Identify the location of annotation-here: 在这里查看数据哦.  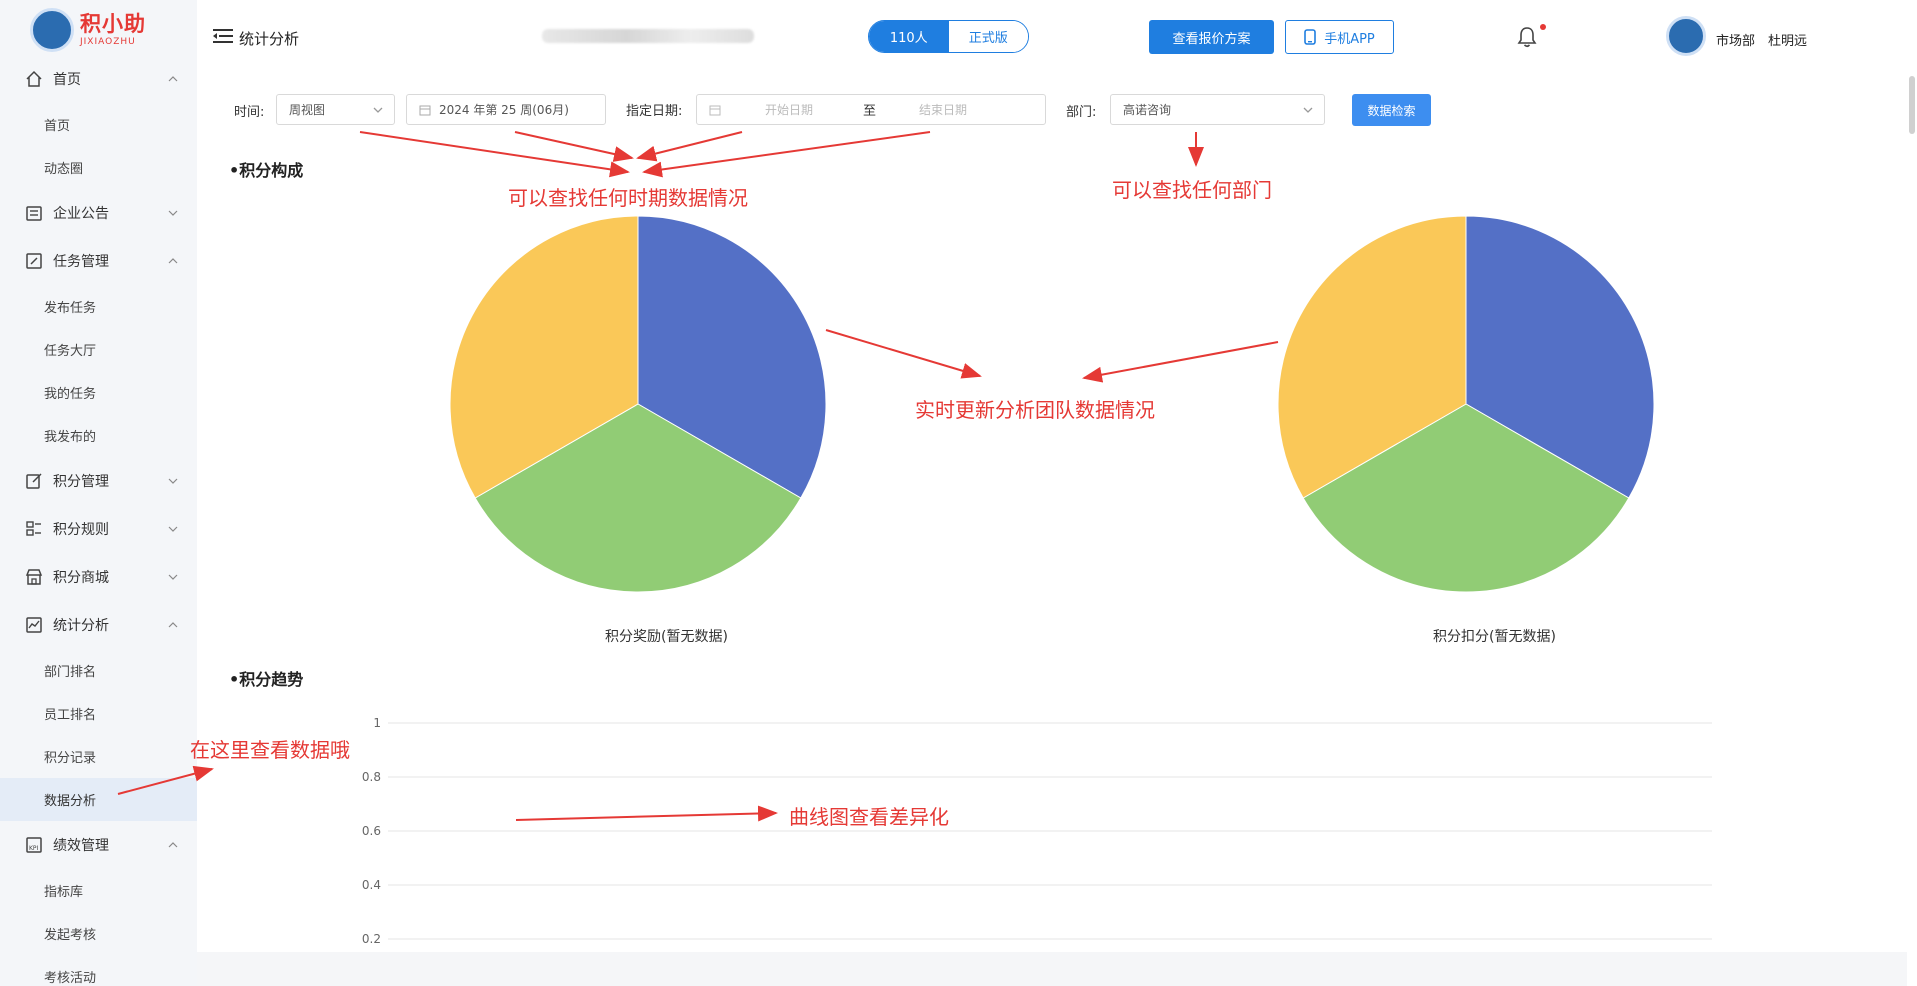
(270, 750).